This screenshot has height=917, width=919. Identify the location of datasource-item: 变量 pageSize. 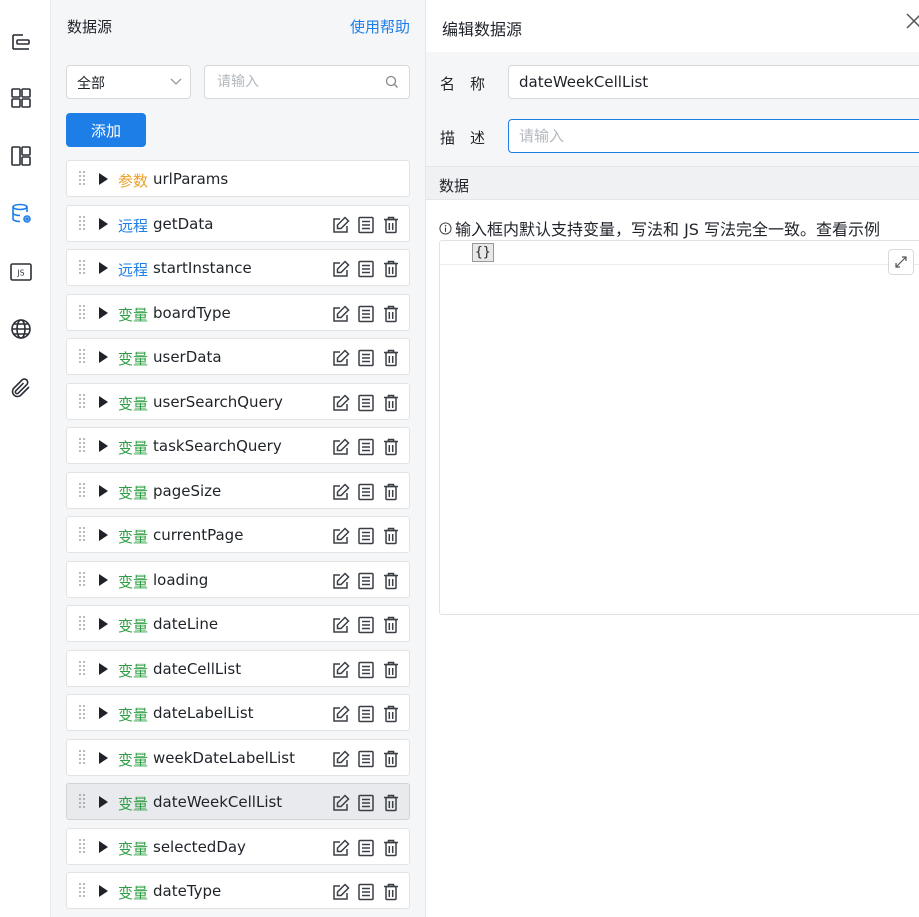
(238, 490).